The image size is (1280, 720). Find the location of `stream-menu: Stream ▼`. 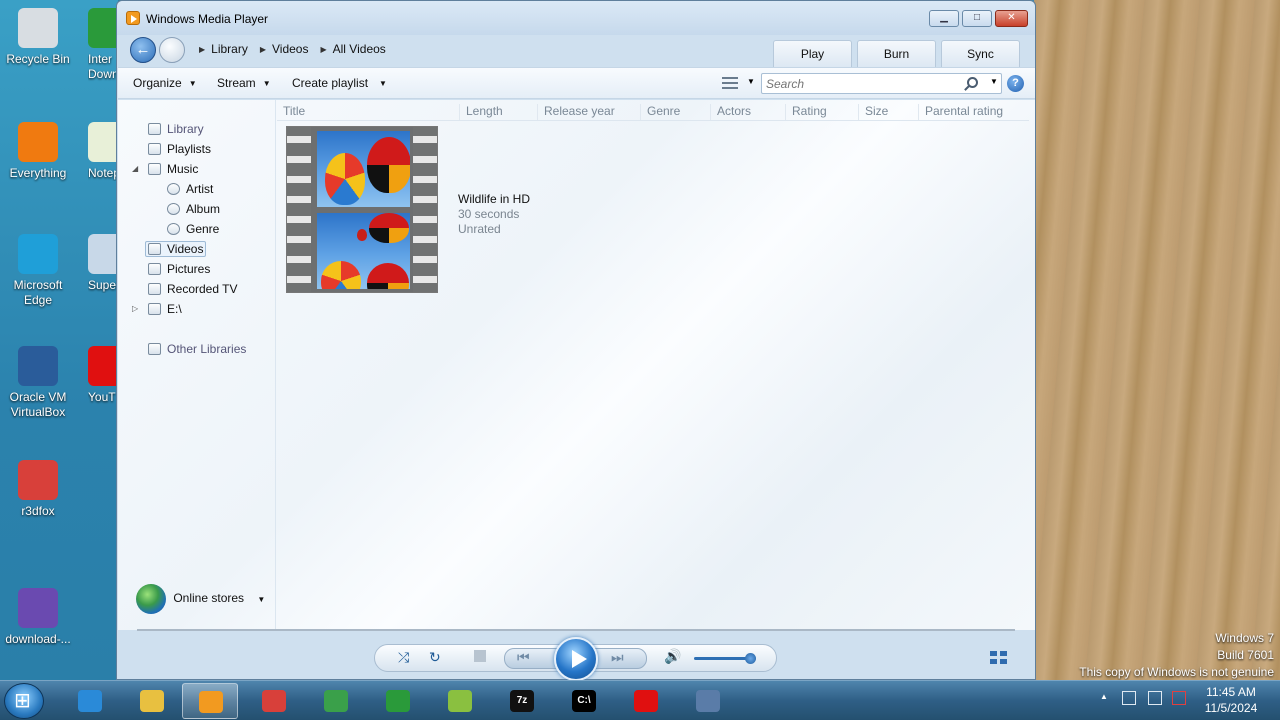

stream-menu: Stream ▼ is located at coordinates (244, 83).